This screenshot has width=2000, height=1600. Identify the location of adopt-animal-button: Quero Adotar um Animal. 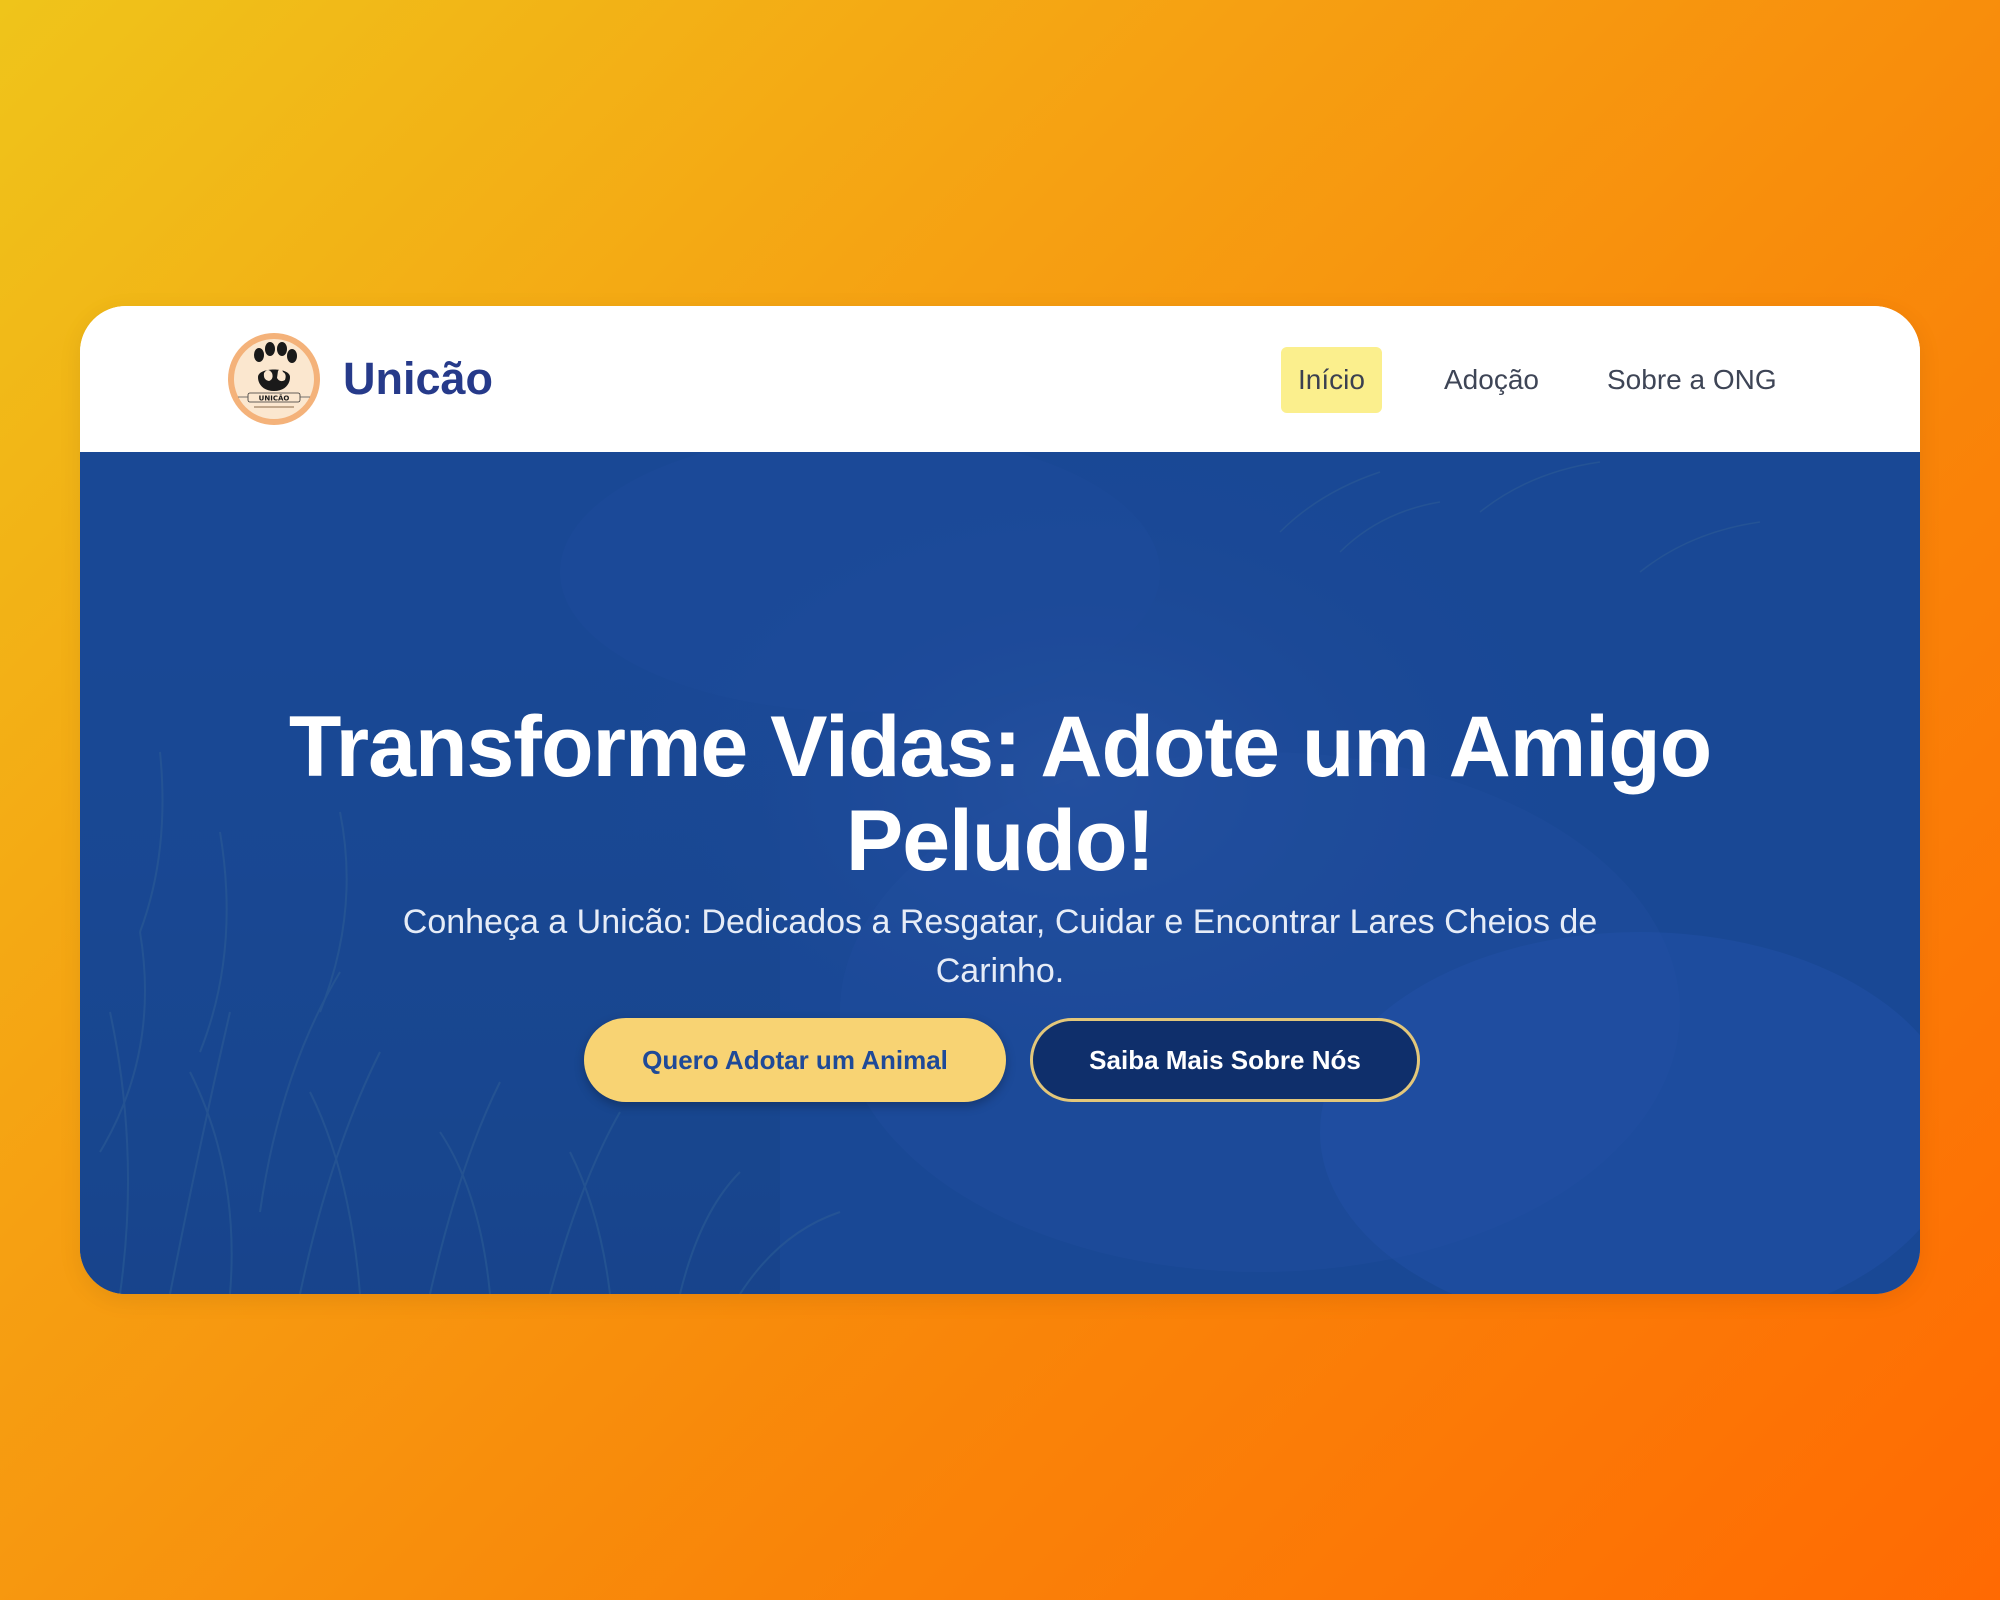
(795, 1060).